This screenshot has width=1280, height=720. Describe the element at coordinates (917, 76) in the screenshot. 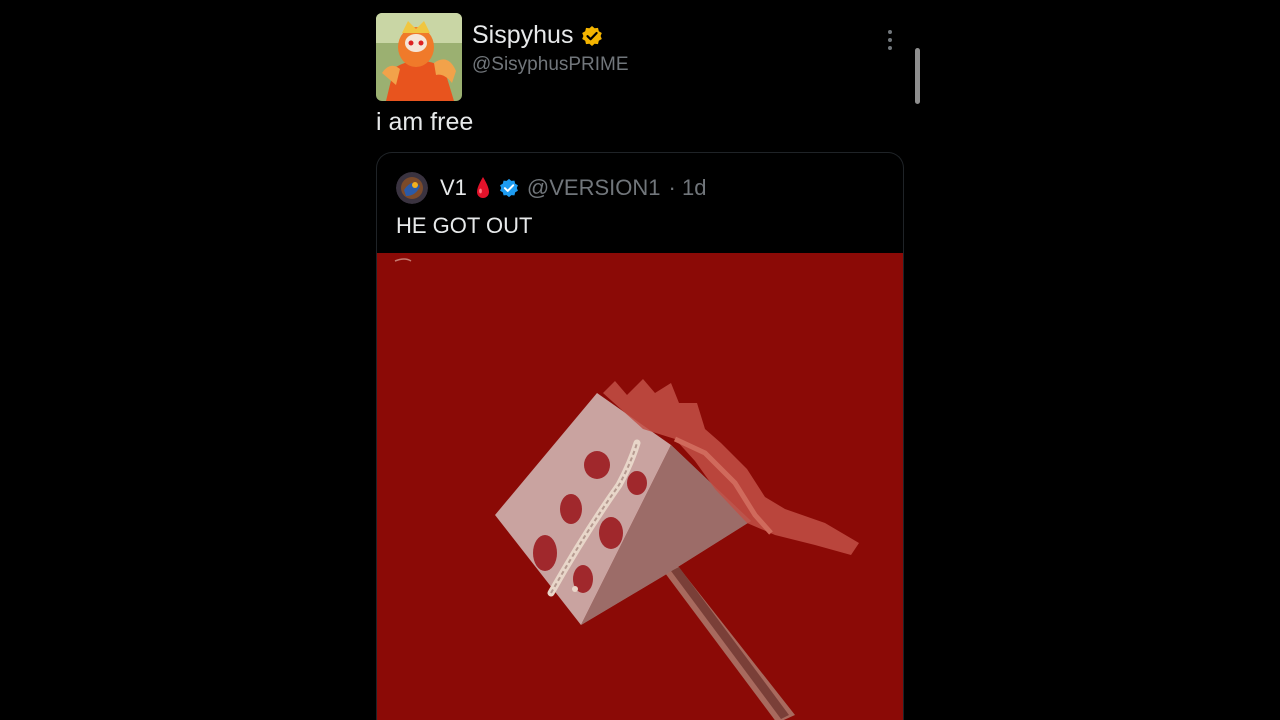

I see `scrollbar-thumb` at that location.